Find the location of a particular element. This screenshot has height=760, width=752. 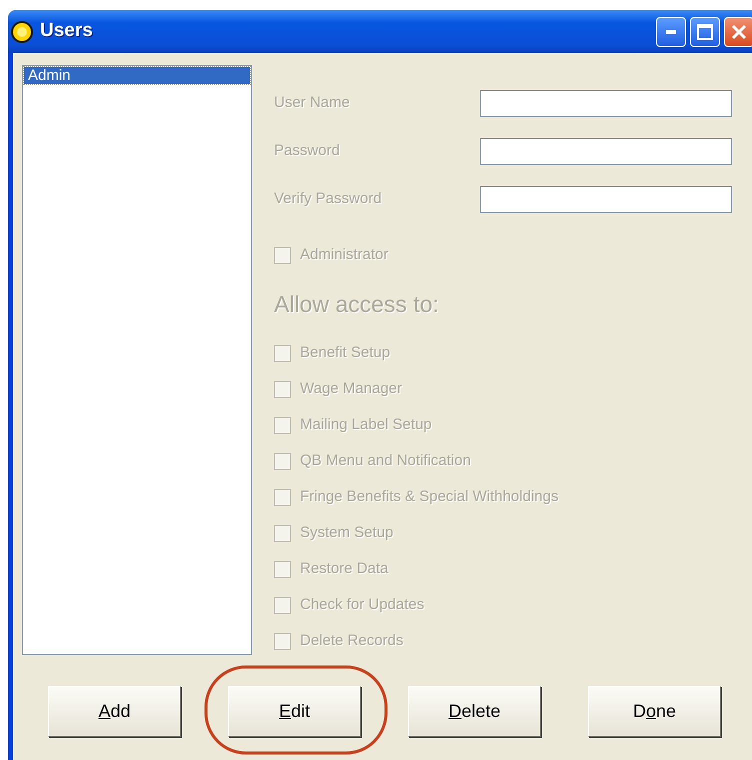

field-label: User Name is located at coordinates (312, 102).